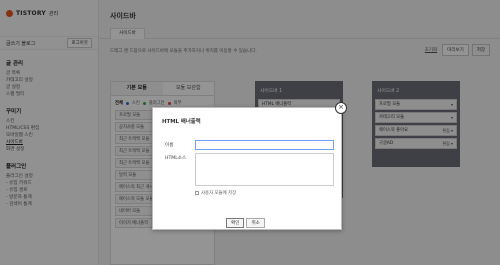 This screenshot has width=500, height=265. What do you see at coordinates (219, 193) in the screenshot?
I see `save-to-user-module-label: 사용자 모듈에 저장` at bounding box center [219, 193].